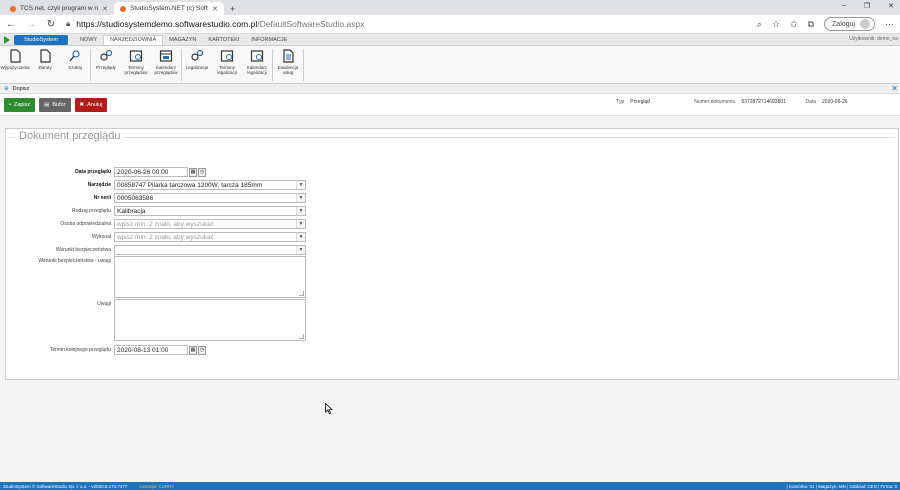 The height and width of the screenshot is (490, 900). What do you see at coordinates (156, 486) in the screenshot?
I see `status-license: Licencja: CURR?` at bounding box center [156, 486].